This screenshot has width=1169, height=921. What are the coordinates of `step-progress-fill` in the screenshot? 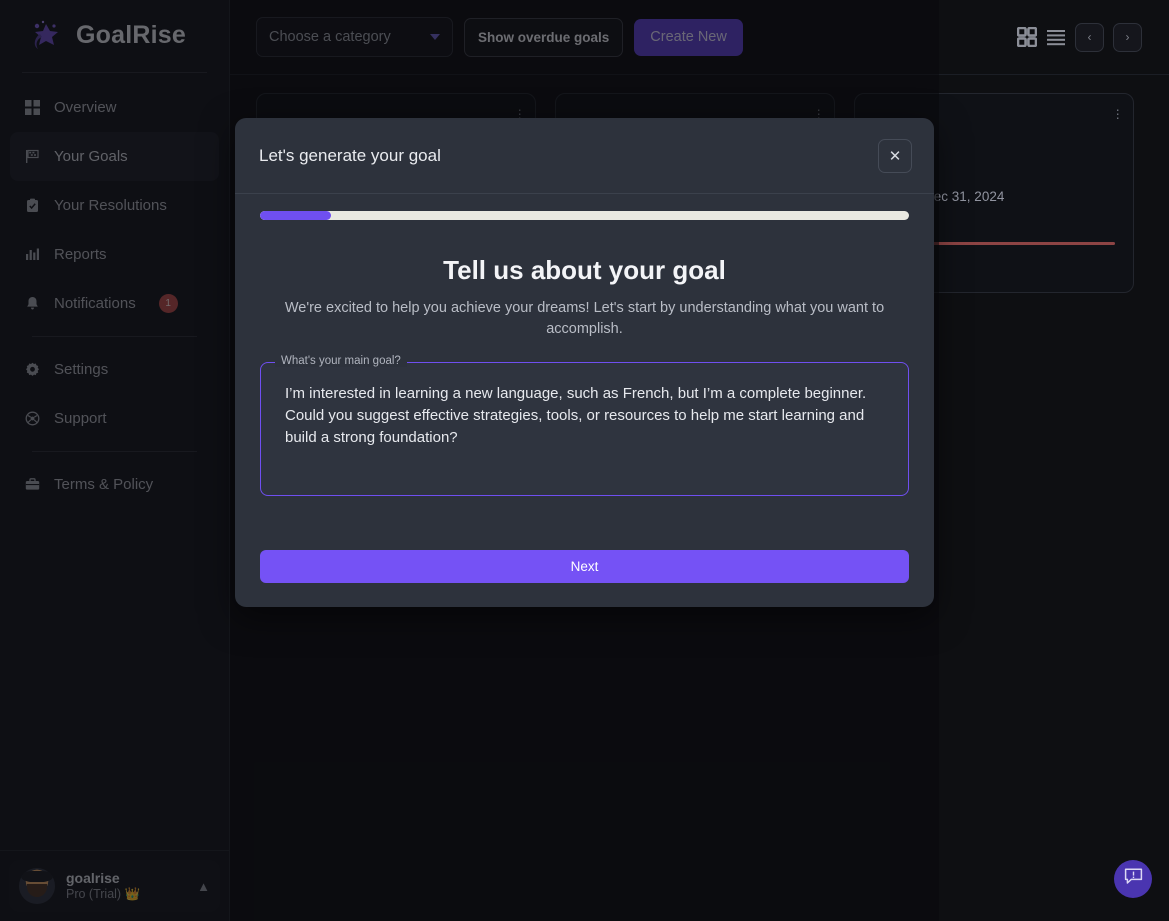 It's located at (296, 215).